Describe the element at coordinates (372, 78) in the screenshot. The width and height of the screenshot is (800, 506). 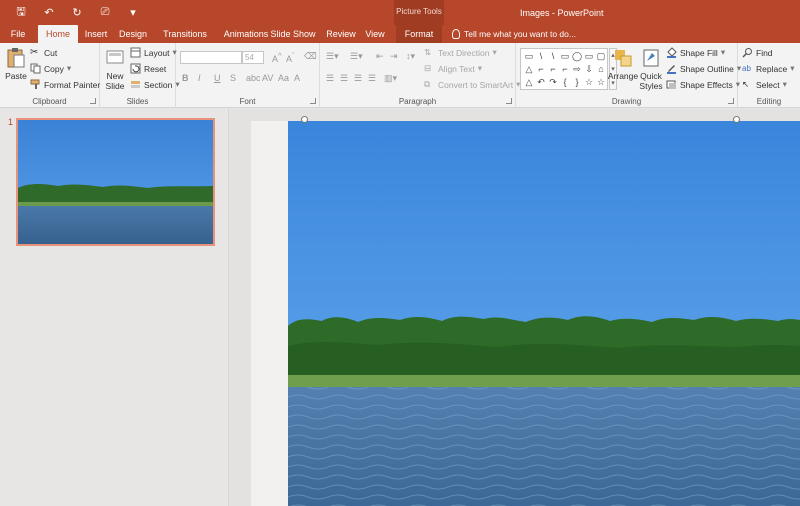
I see `justify-icon: ☰` at that location.